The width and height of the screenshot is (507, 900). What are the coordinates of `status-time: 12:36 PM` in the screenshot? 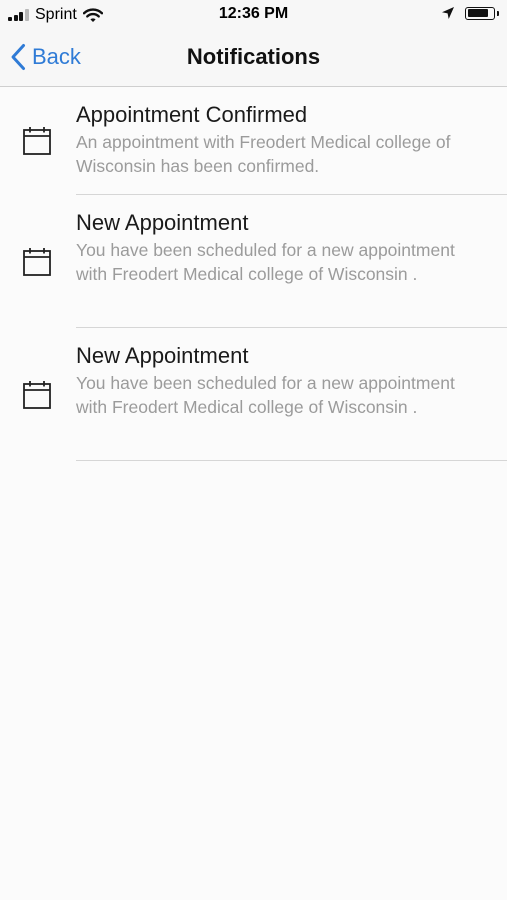 It's located at (253, 13).